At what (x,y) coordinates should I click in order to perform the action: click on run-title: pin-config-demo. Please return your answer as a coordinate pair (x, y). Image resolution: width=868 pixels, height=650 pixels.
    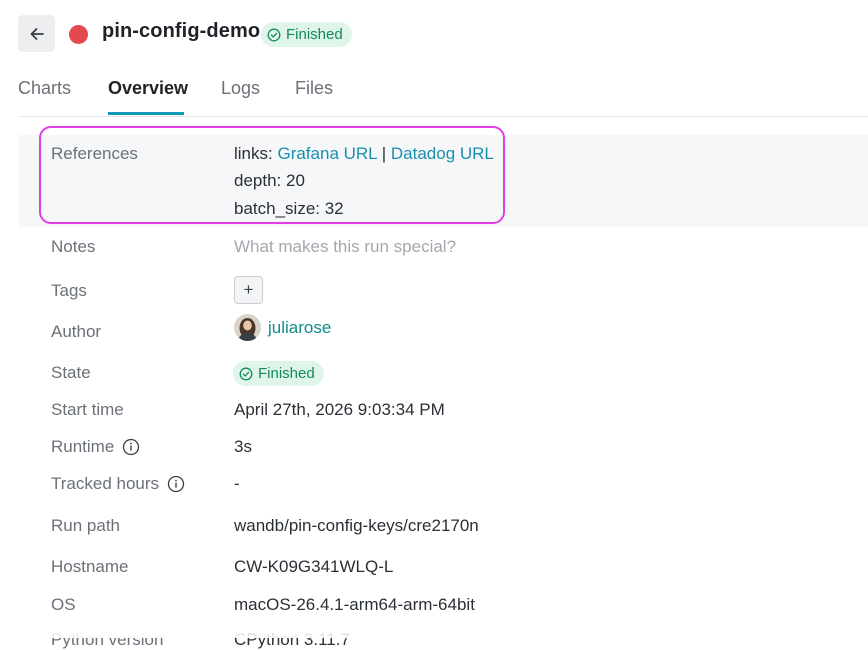
    Looking at the image, I should click on (181, 31).